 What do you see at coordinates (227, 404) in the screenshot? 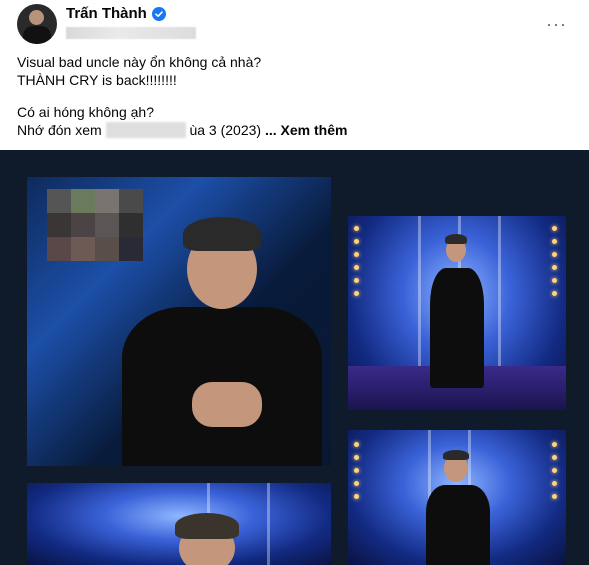
I see `hands` at bounding box center [227, 404].